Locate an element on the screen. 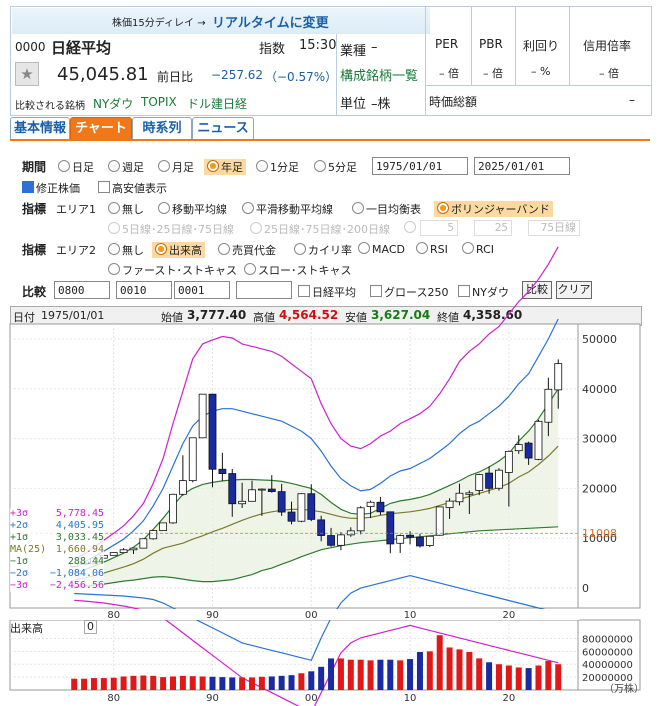  bb-legend-row: MA(25) 1,660.94 is located at coordinates (57, 550).